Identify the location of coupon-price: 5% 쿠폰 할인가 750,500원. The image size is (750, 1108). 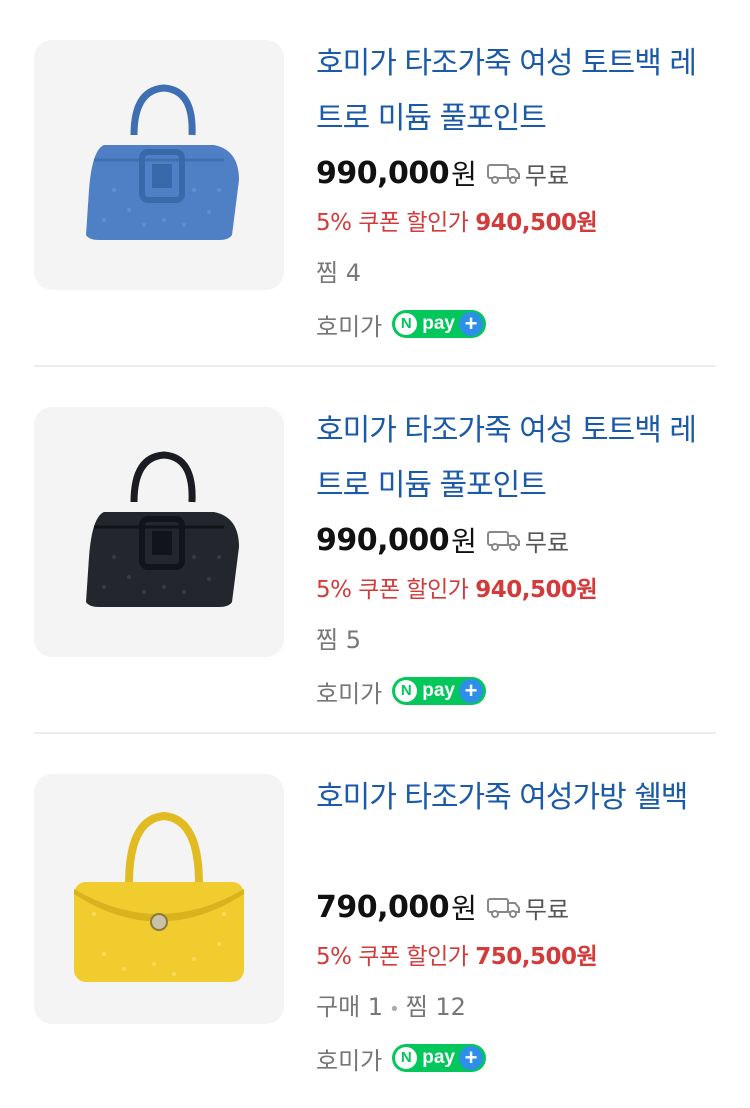
(516, 957).